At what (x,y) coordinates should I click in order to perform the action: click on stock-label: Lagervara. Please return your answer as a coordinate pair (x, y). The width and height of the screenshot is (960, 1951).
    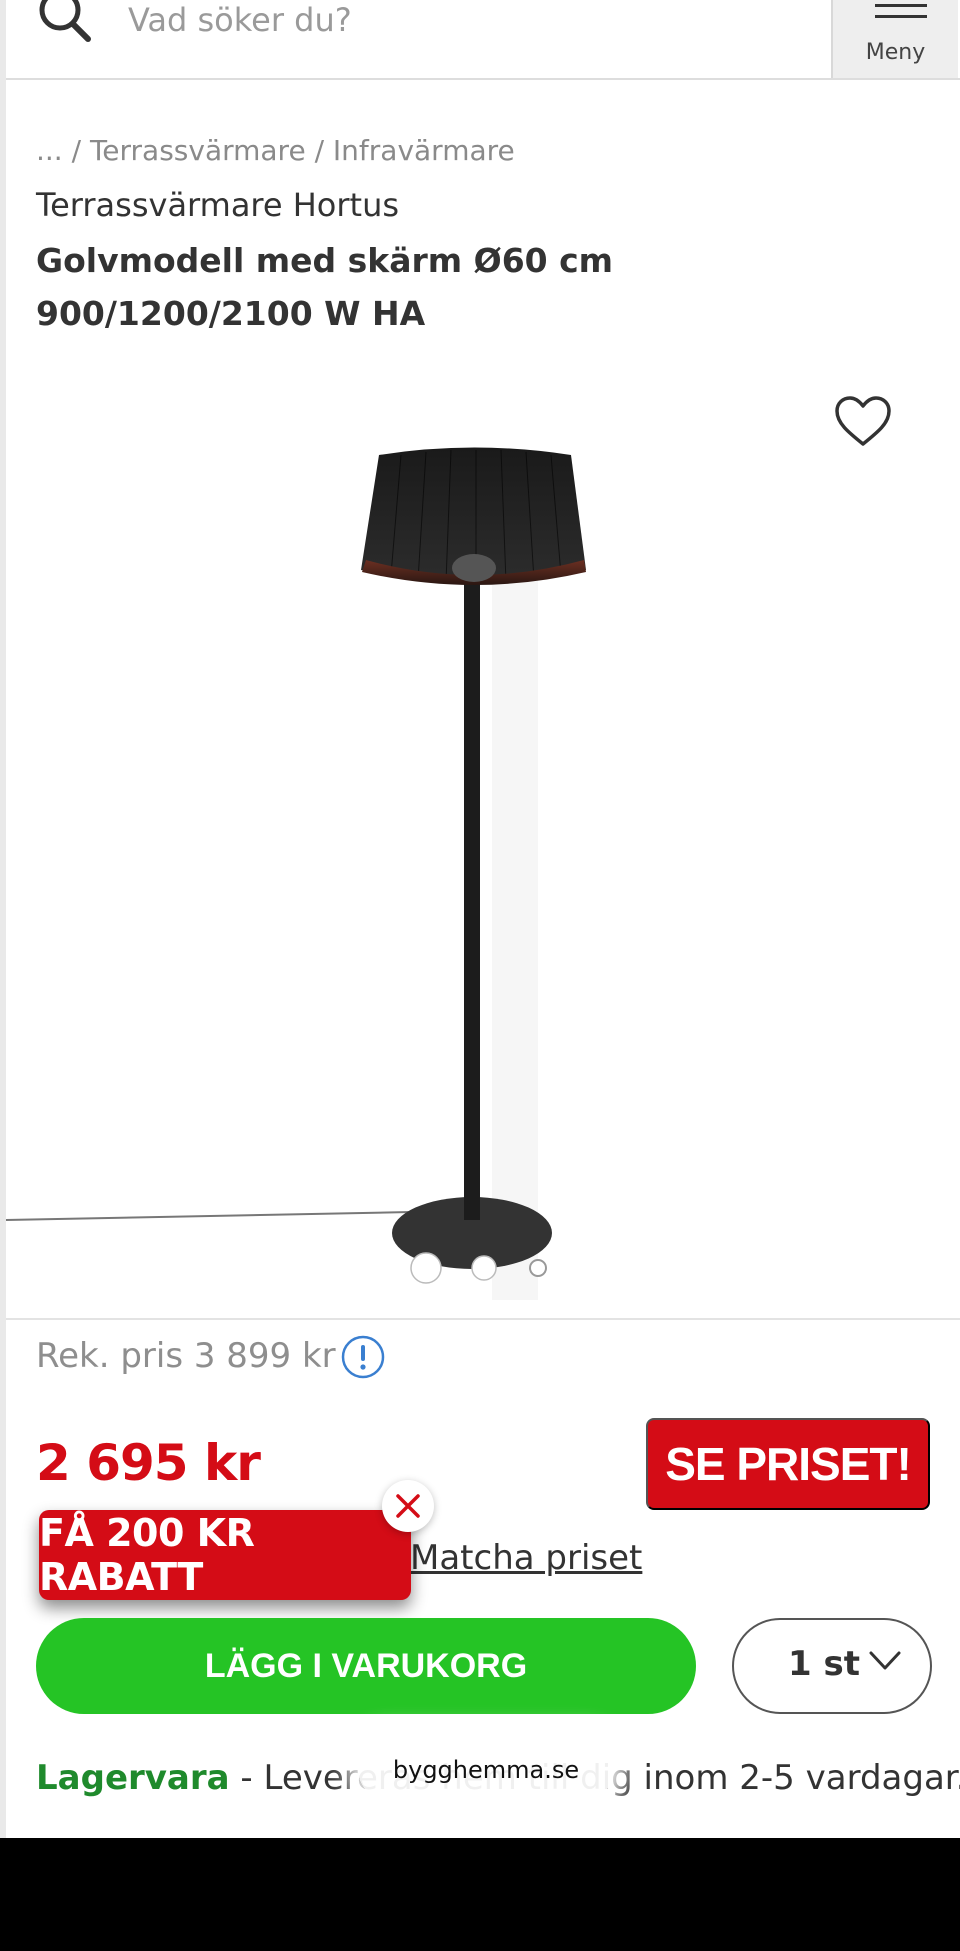
    Looking at the image, I should click on (133, 1778).